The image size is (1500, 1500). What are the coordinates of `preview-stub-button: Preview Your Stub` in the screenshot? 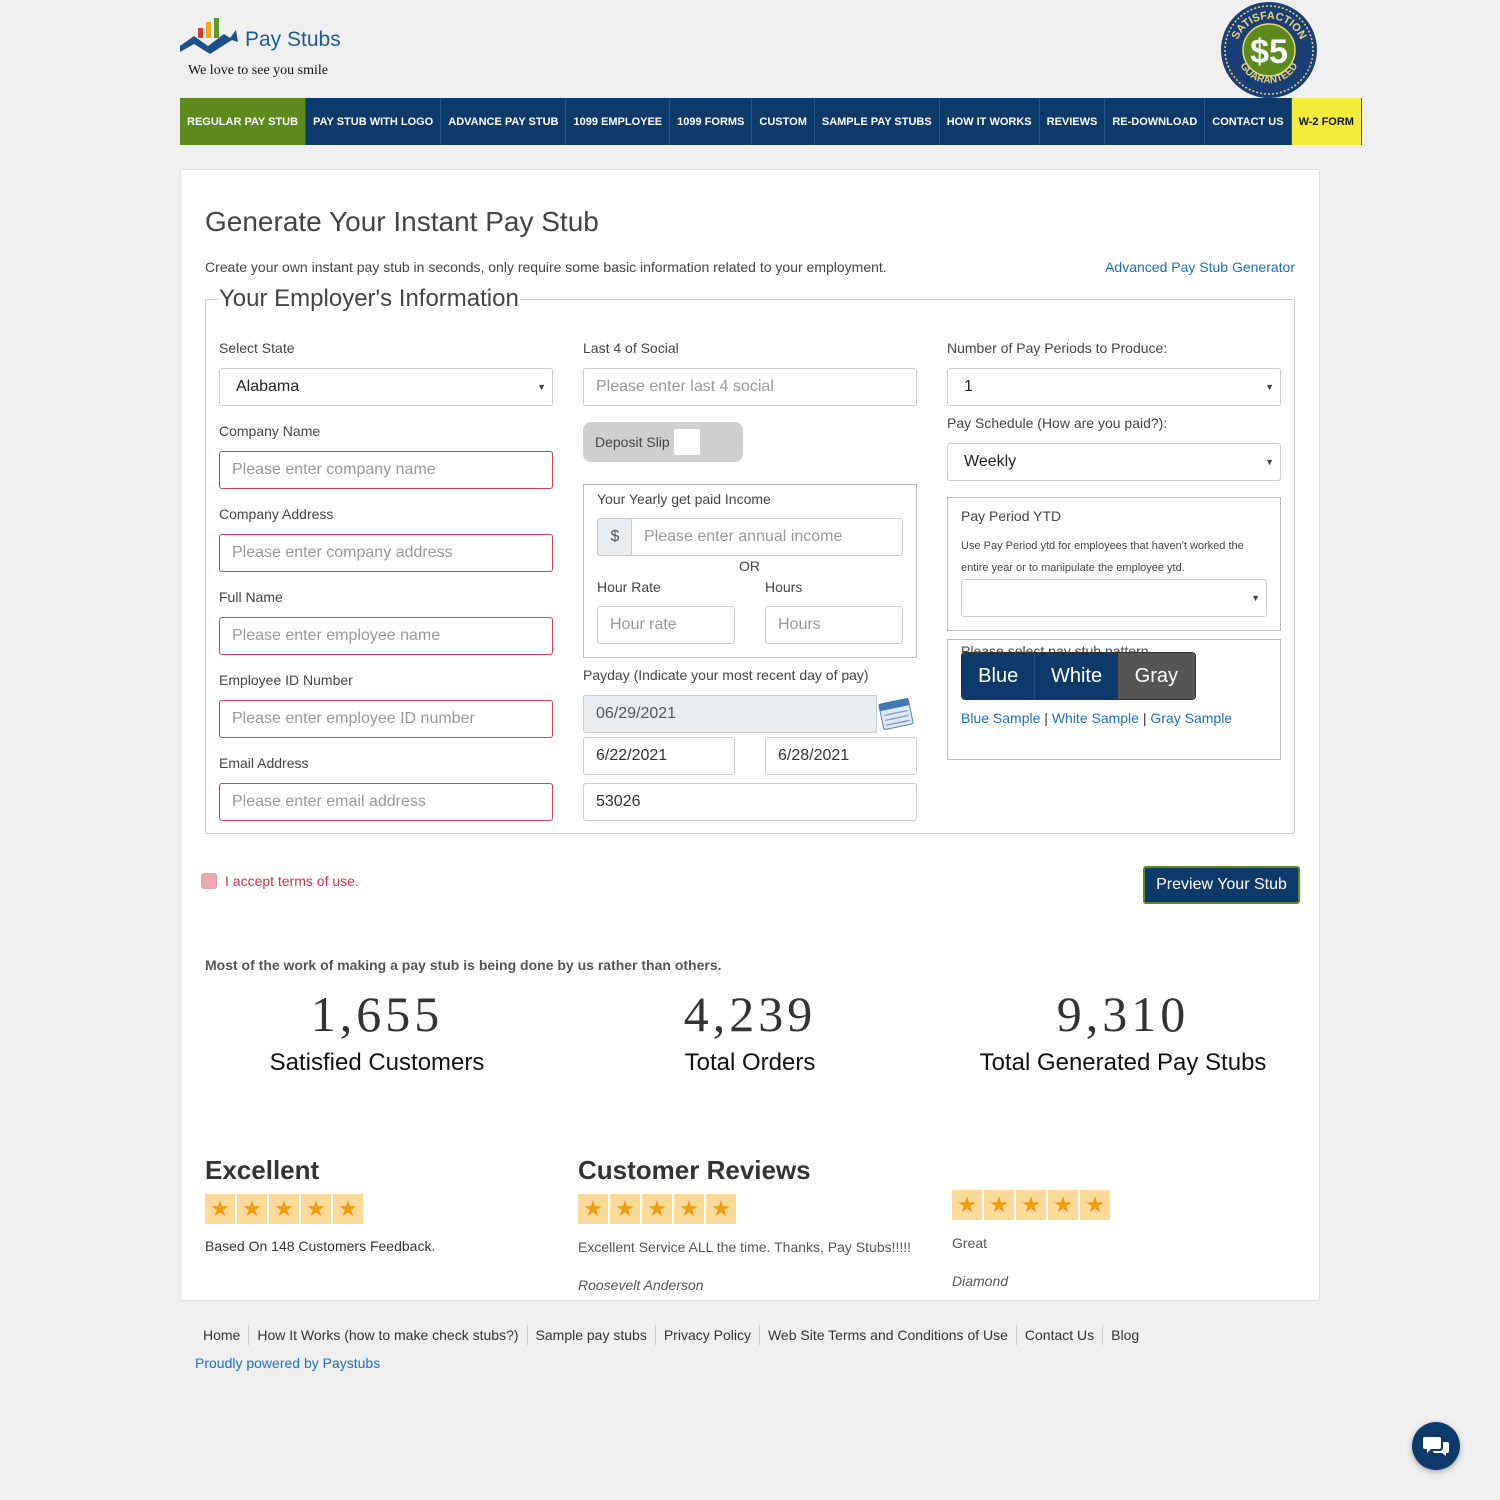 It's located at (1221, 885).